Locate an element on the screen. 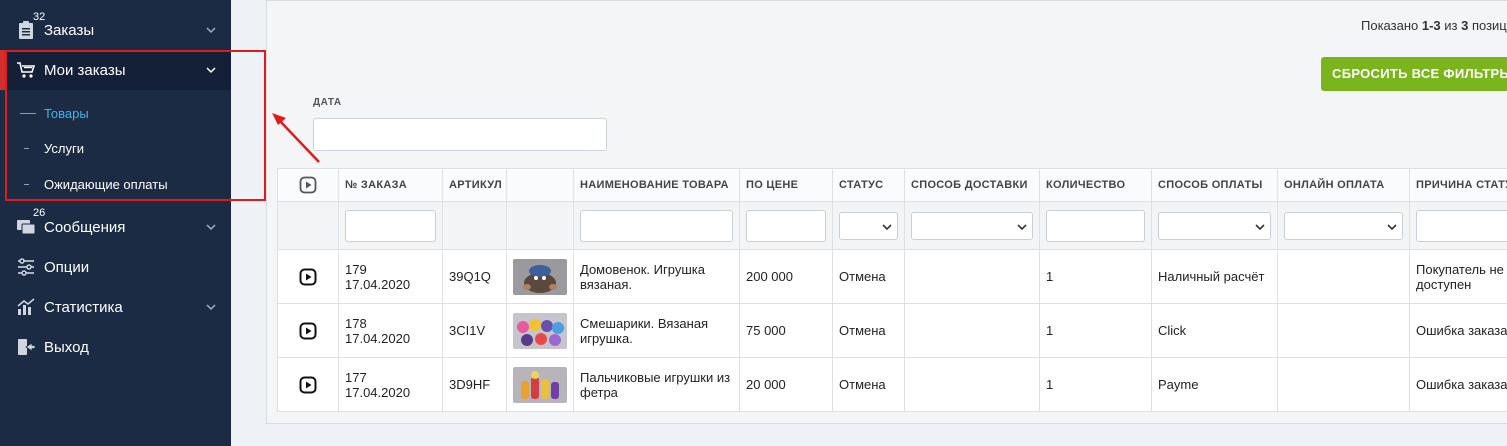 The height and width of the screenshot is (446, 1507). payment-cell: Payme is located at coordinates (1214, 384).